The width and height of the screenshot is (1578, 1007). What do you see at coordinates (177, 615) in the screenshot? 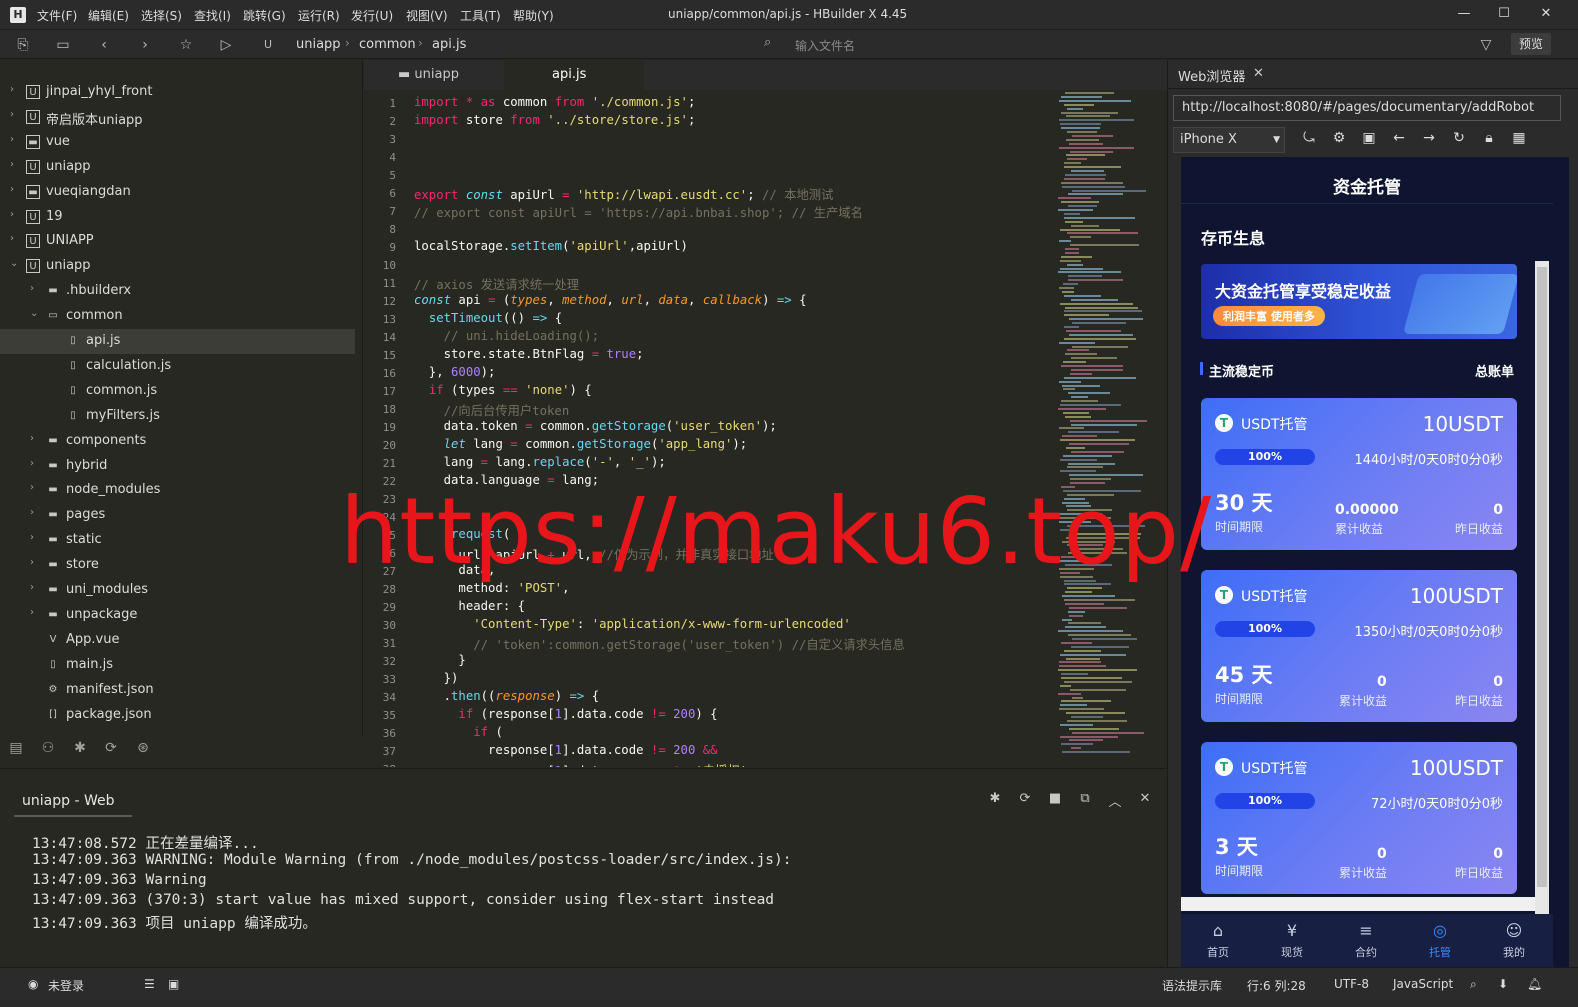
I see `sidebar-item-folder-unpackage: › ▬ unpackage` at bounding box center [177, 615].